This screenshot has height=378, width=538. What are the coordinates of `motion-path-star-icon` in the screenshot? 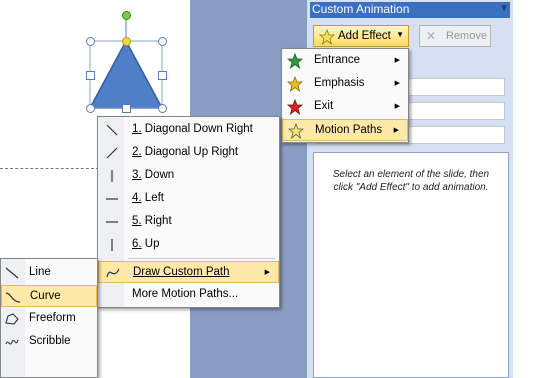 It's located at (296, 131).